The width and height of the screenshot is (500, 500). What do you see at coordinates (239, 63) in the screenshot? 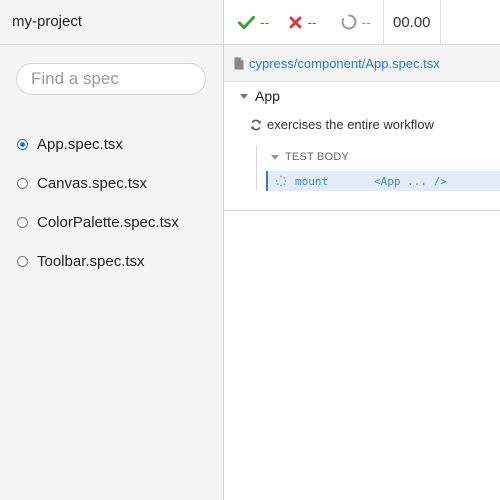
I see `file-icon` at bounding box center [239, 63].